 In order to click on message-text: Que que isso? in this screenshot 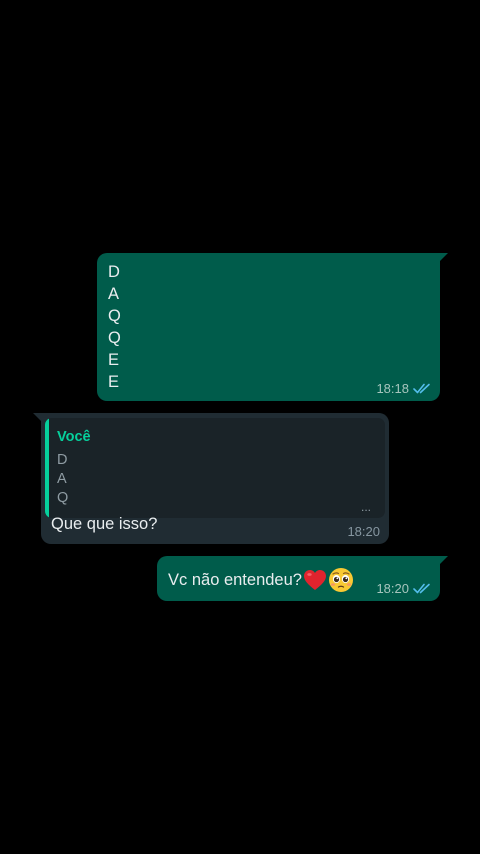, I will do `click(104, 524)`.